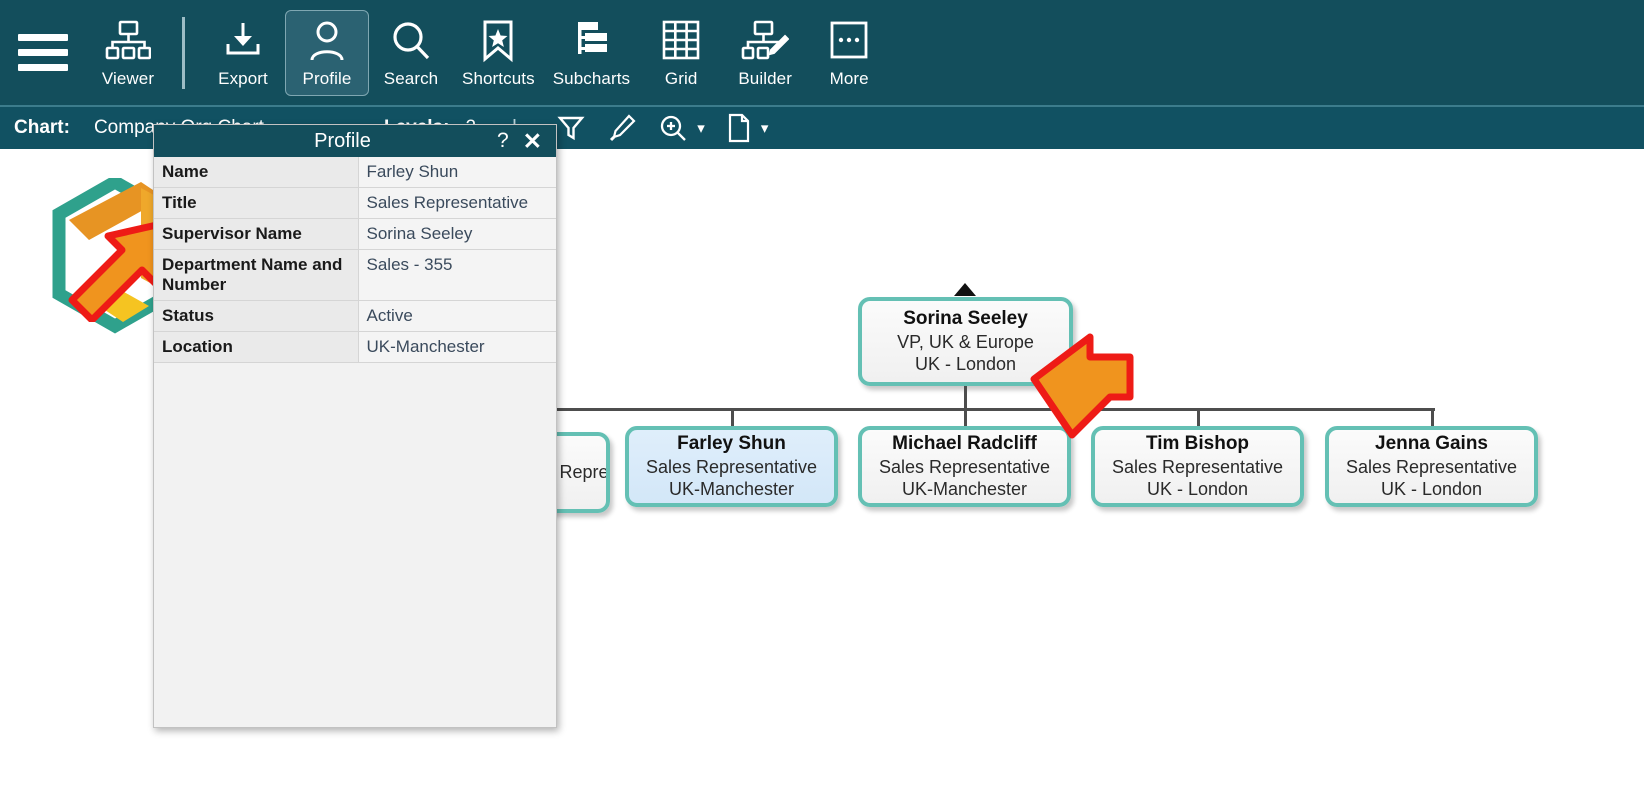  Describe the element at coordinates (731, 444) in the screenshot. I see `org-node-name: Farley Shun` at that location.